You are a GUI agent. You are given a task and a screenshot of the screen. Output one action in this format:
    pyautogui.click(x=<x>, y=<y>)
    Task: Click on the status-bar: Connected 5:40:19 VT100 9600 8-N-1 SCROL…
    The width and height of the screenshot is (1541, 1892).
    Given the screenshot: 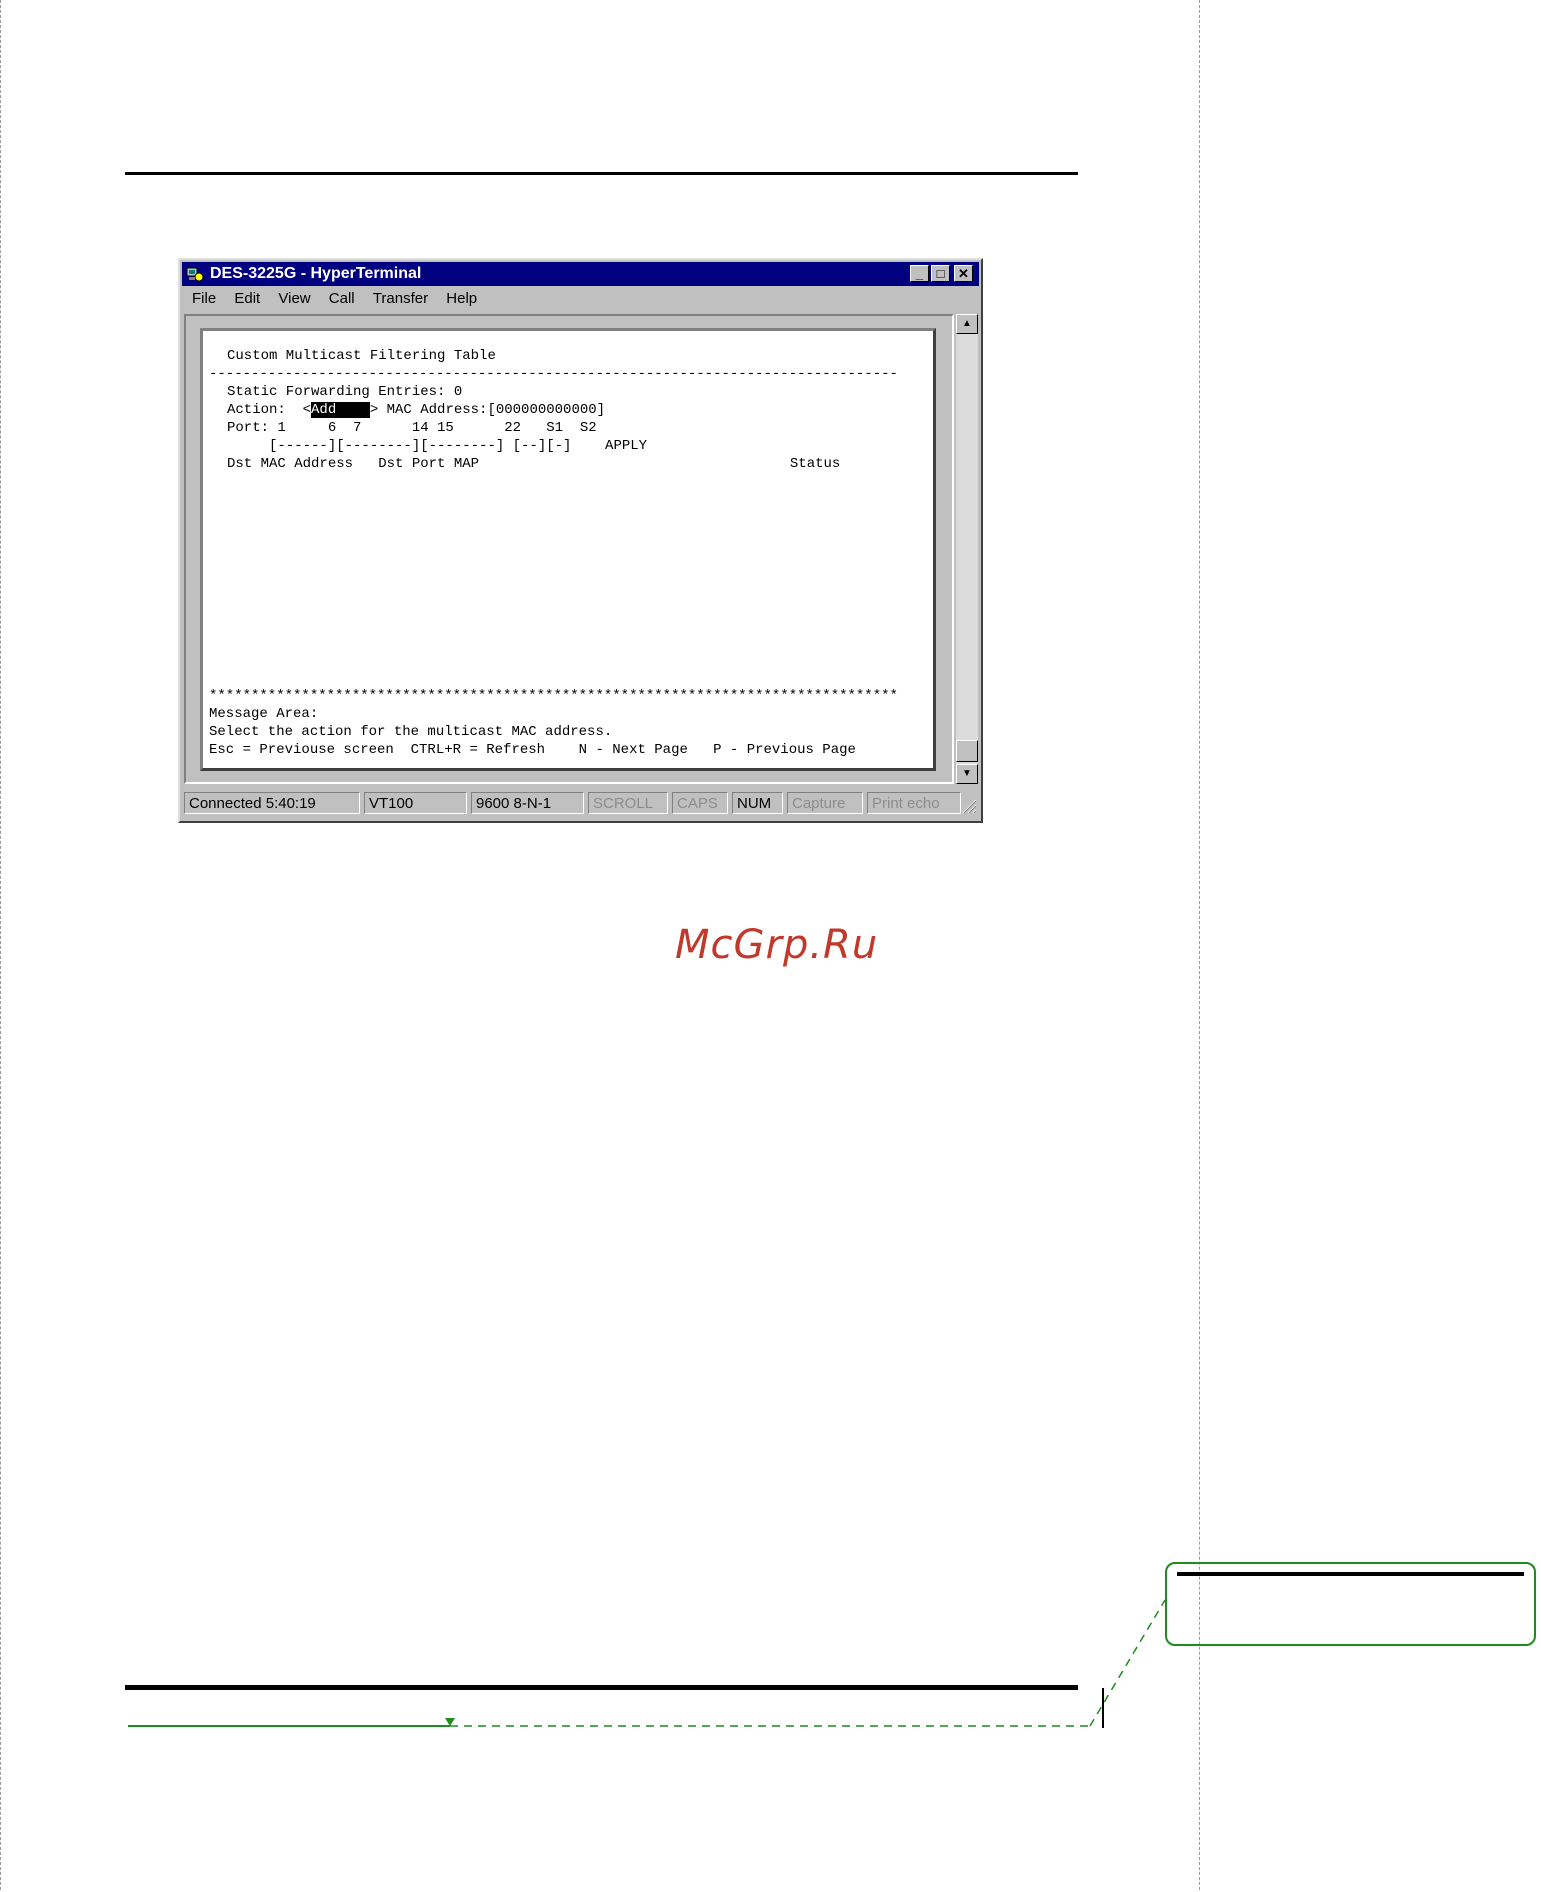 What is the action you would take?
    pyautogui.click(x=580, y=803)
    